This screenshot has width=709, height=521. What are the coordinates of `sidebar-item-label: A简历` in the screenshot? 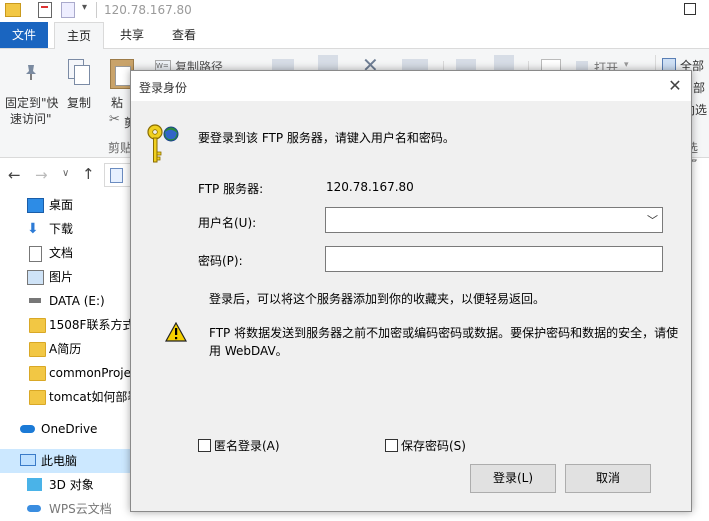 It's located at (65, 349).